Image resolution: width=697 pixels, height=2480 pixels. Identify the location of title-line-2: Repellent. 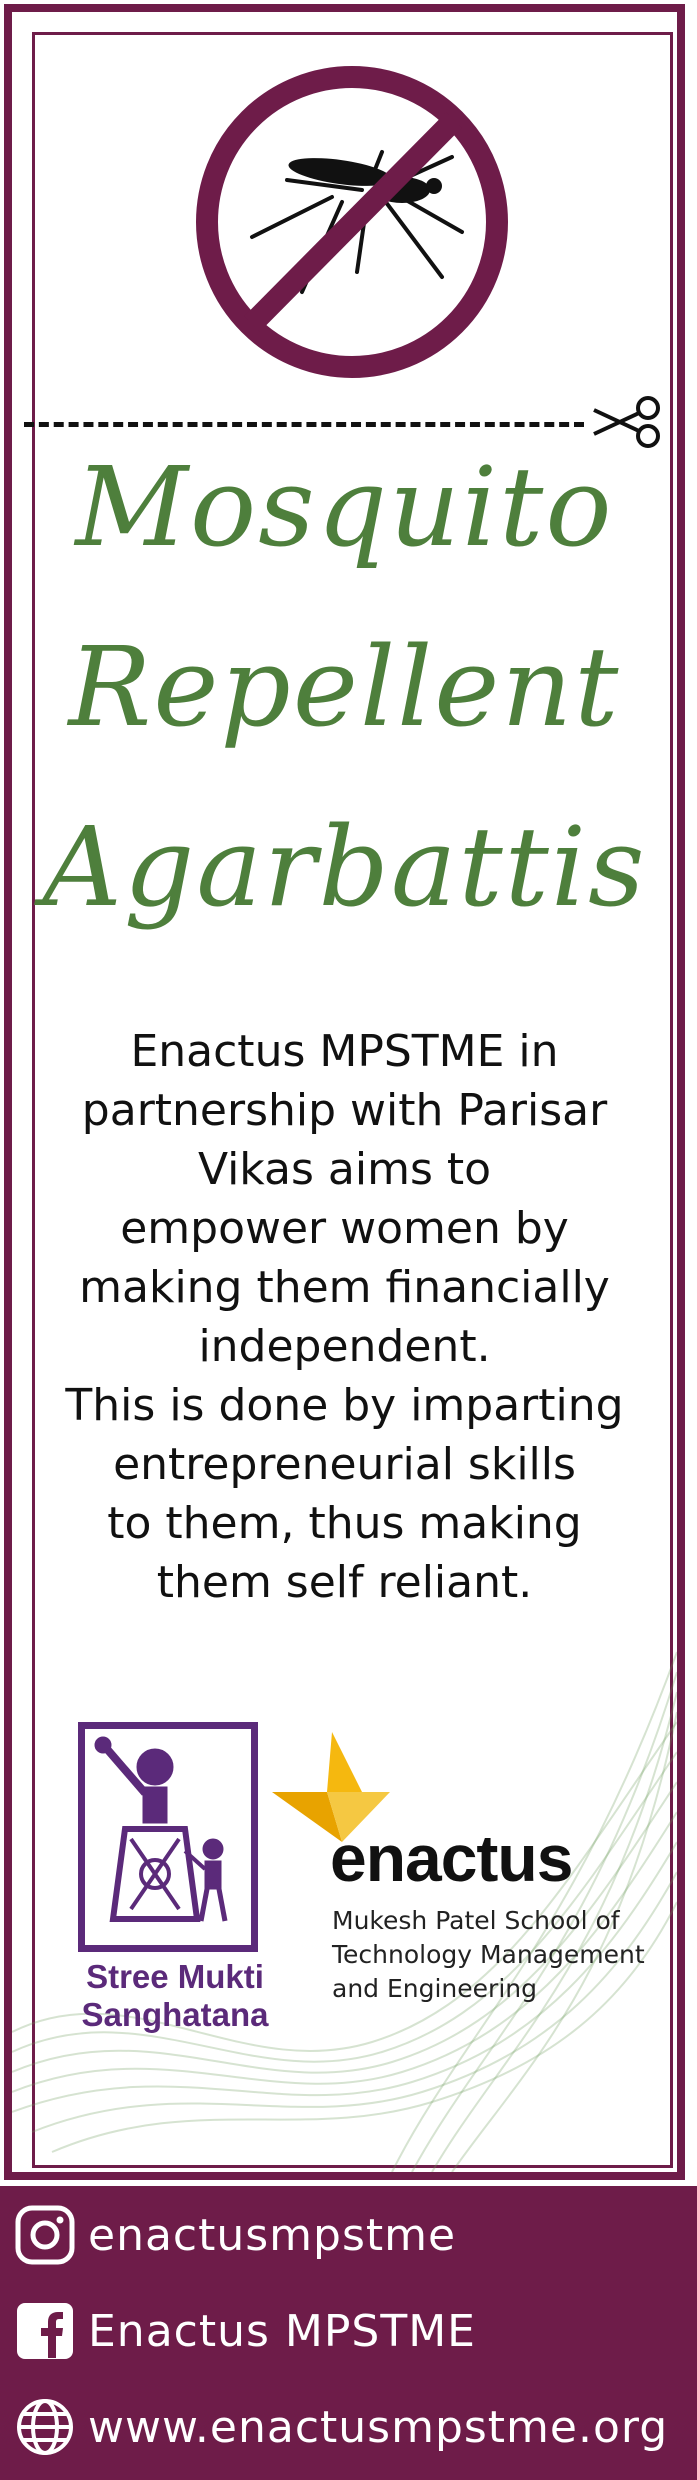
(344, 687).